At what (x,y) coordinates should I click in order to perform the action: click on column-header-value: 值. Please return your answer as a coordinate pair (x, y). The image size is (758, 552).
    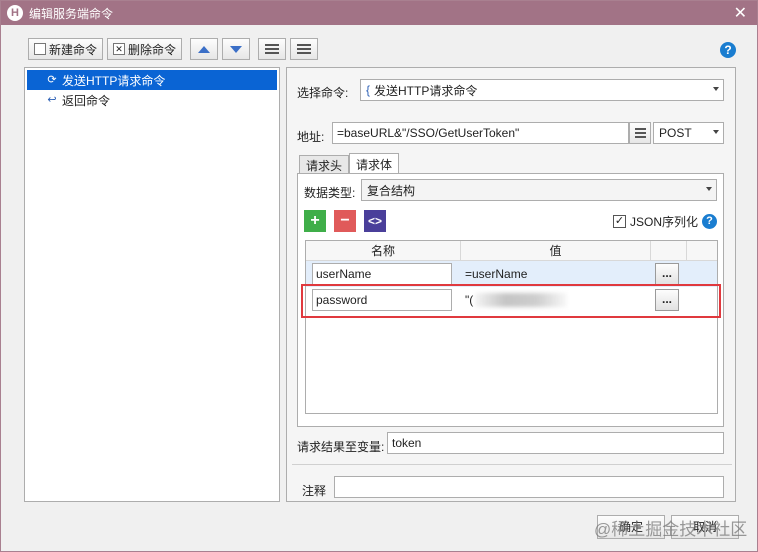
    Looking at the image, I should click on (556, 251).